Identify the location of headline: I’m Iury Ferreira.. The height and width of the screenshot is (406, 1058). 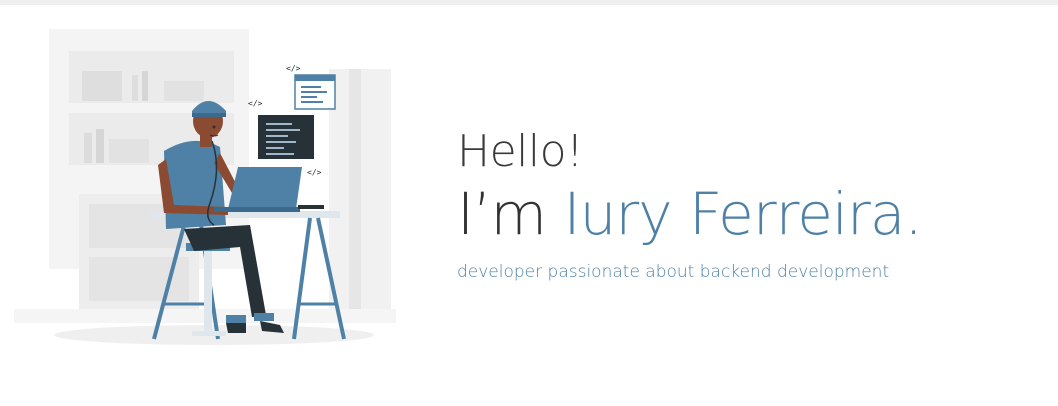
(690, 214).